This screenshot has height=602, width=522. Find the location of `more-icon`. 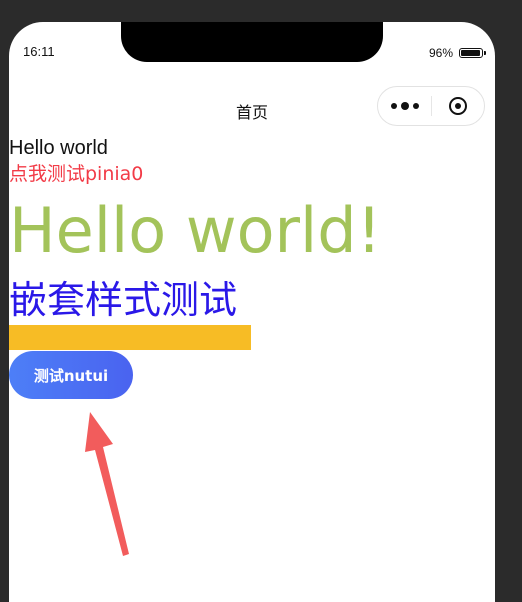

more-icon is located at coordinates (404, 106).